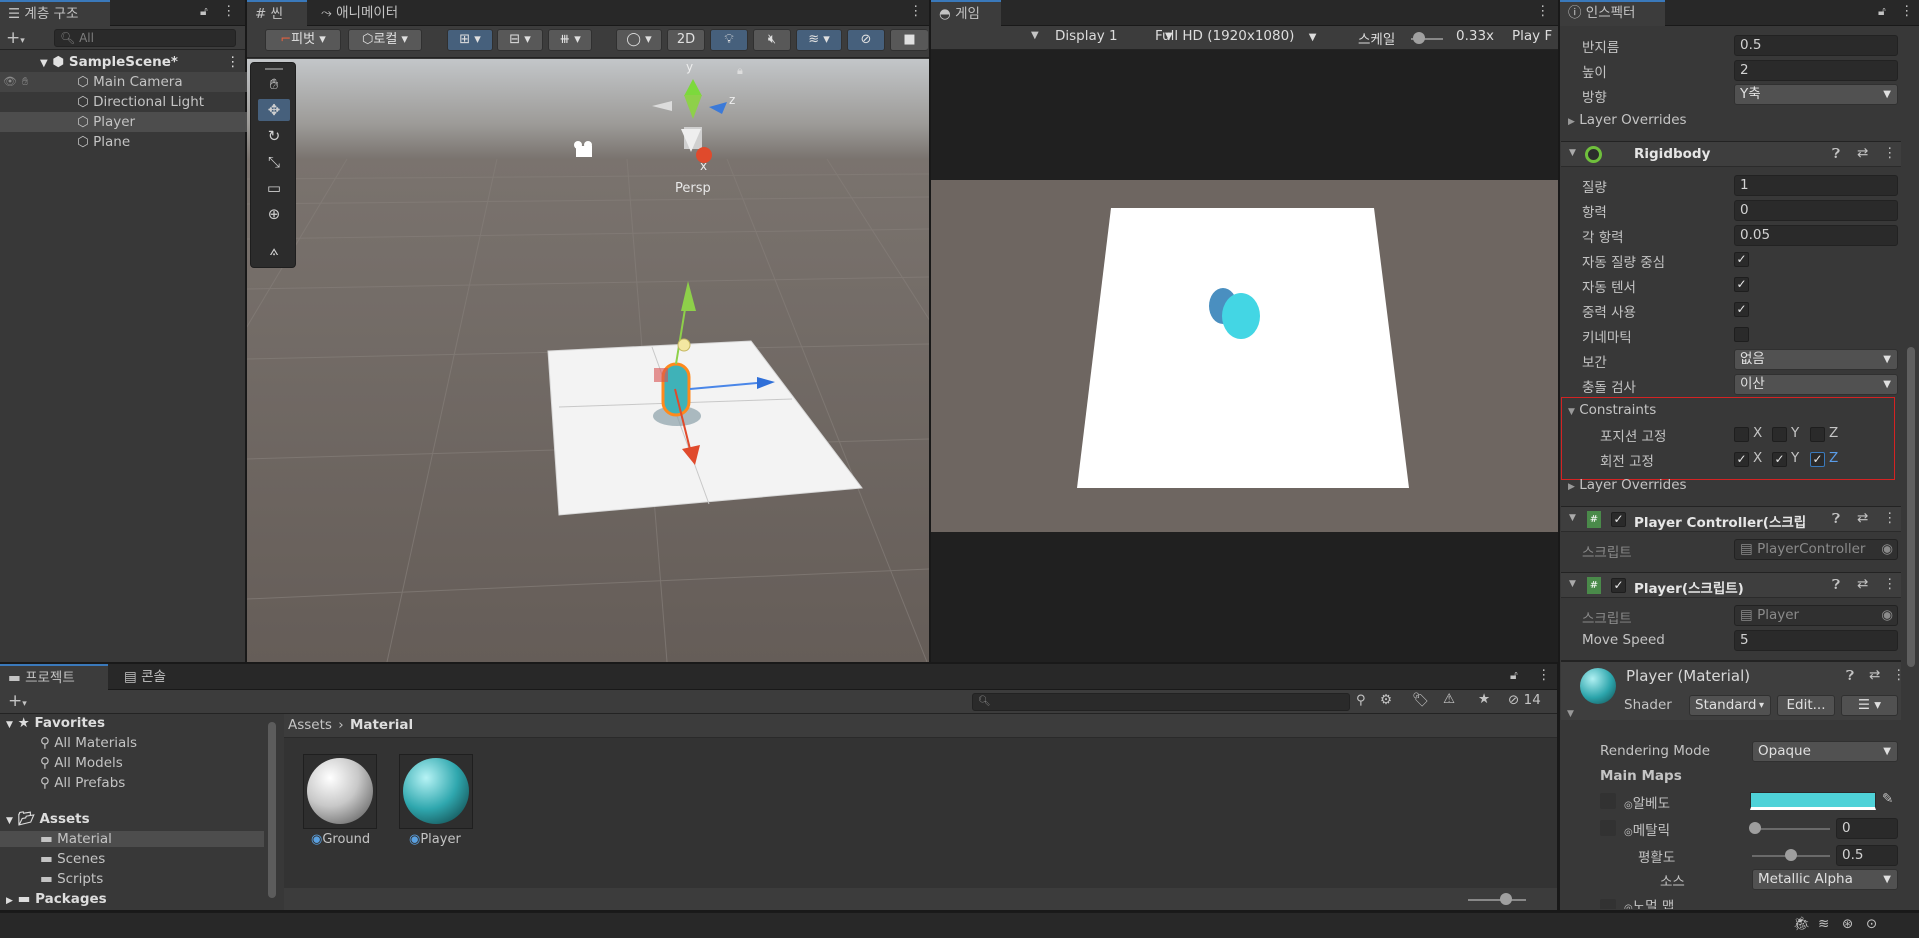  What do you see at coordinates (639, 40) in the screenshot?
I see `draw-mode-dropdown: ◯ ▾` at bounding box center [639, 40].